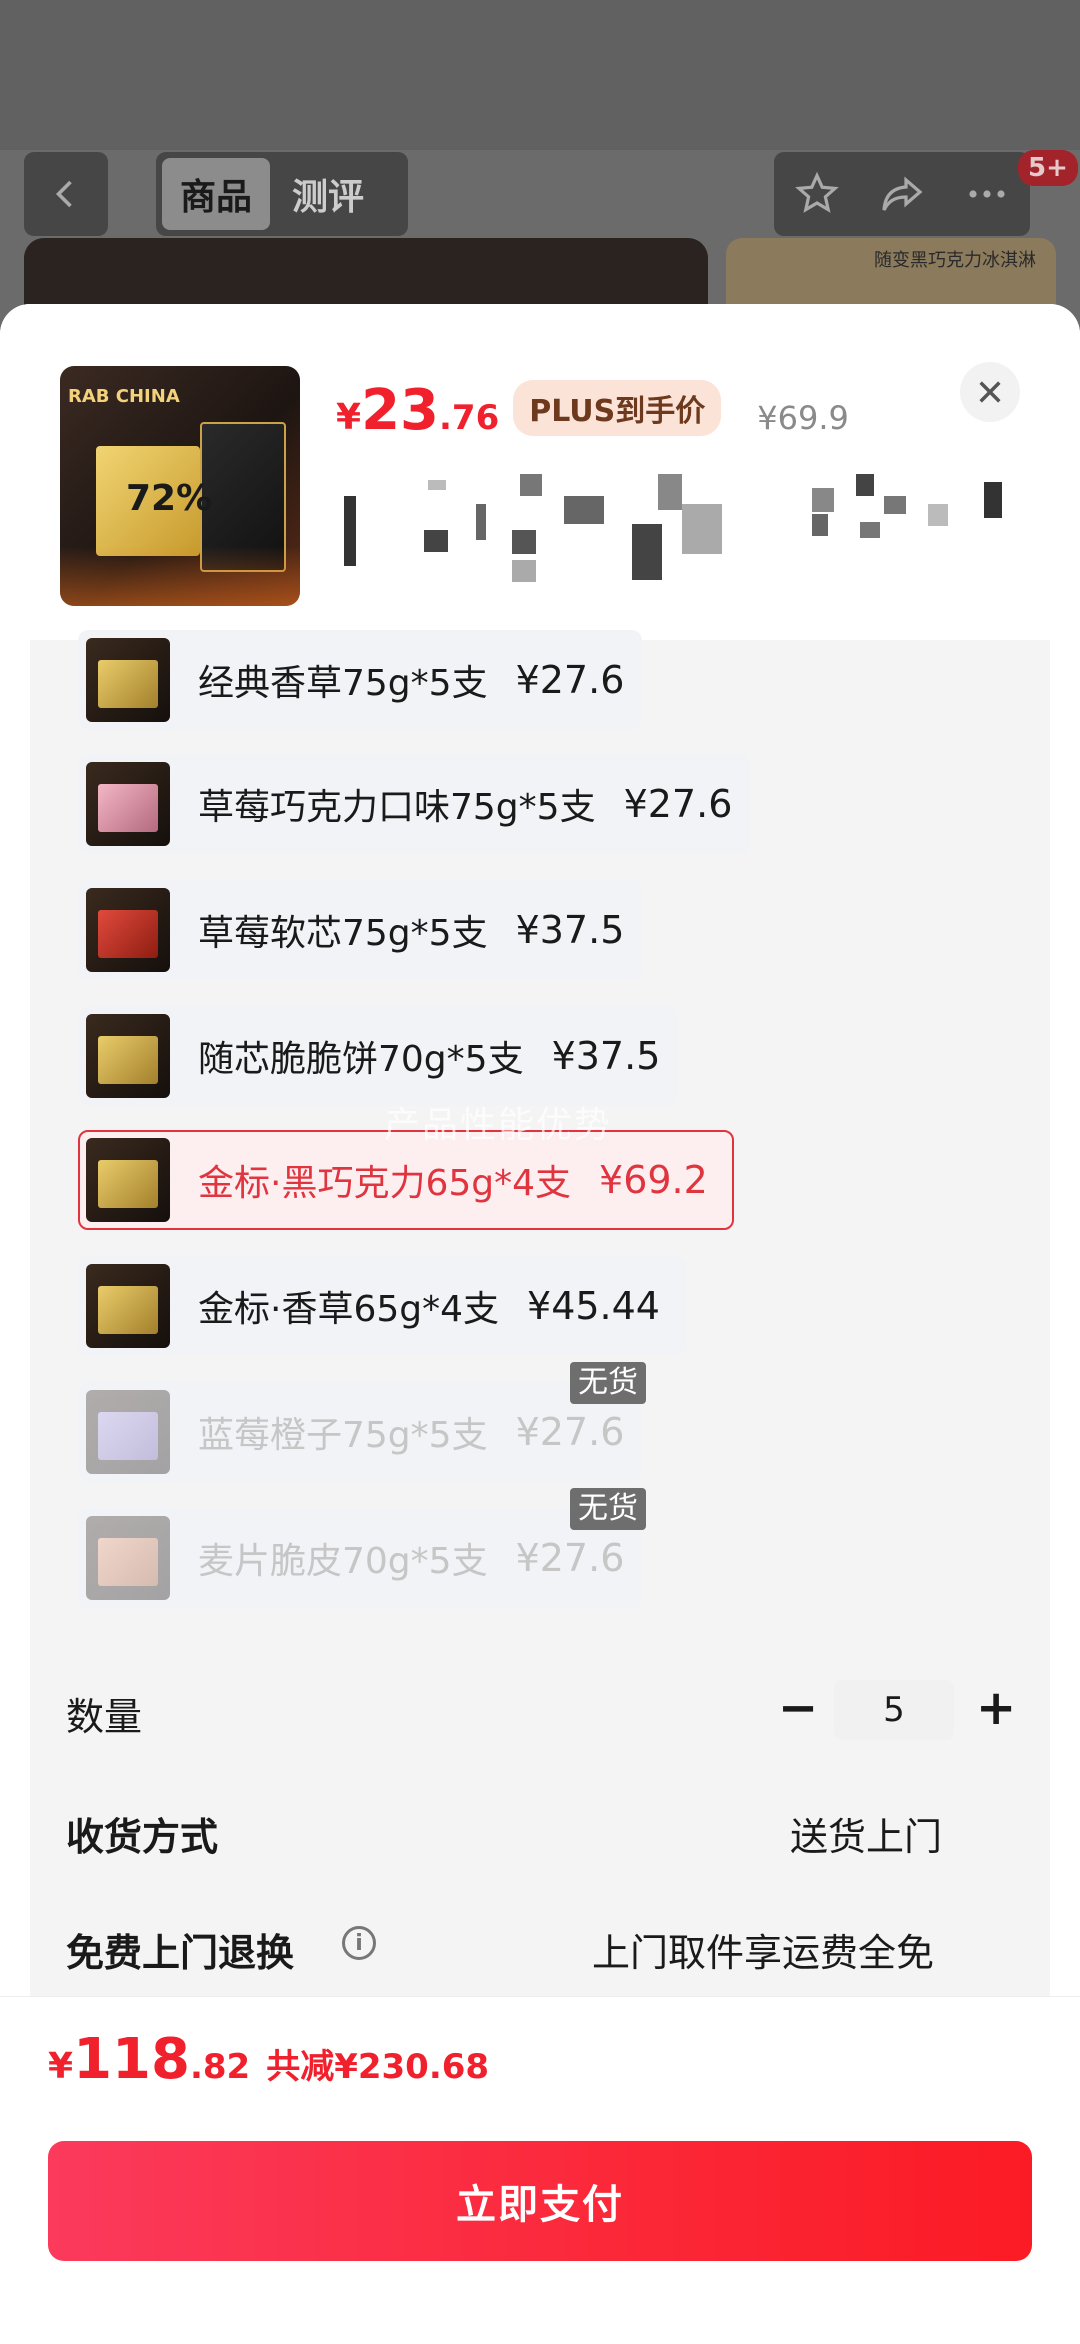 The width and height of the screenshot is (1080, 2344). I want to click on pay-now-button: 立即支付, so click(540, 2201).